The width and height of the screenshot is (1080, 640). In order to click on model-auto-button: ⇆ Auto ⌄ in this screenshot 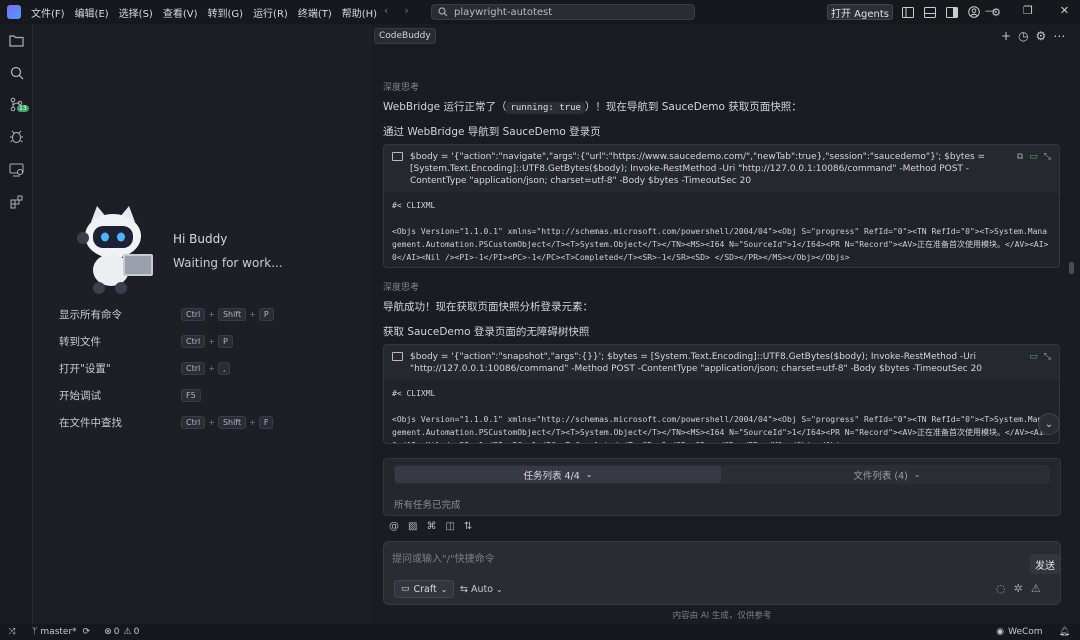, I will do `click(481, 589)`.